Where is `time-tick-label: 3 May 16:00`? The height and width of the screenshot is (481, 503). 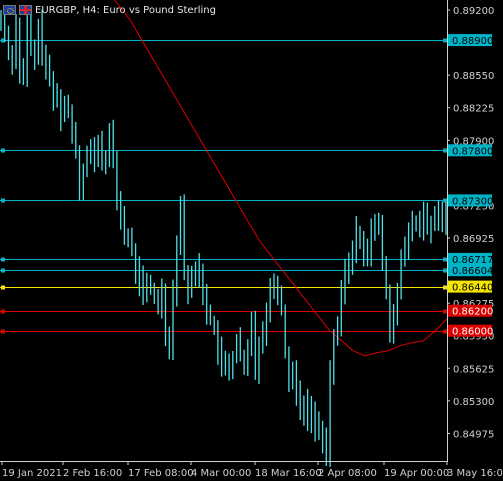 time-tick-label: 3 May 16:00 is located at coordinates (475, 473).